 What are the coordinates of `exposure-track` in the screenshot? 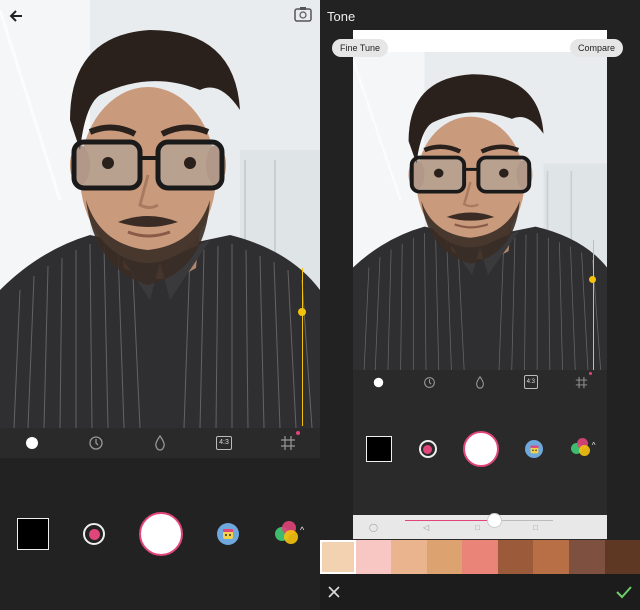 It's located at (302, 347).